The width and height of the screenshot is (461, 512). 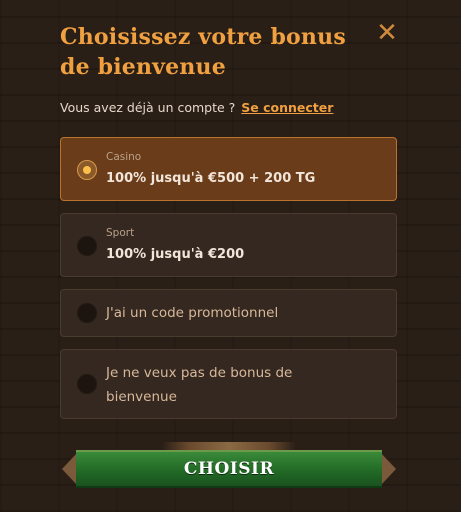 I want to click on login-link: Se connecter, so click(x=287, y=107).